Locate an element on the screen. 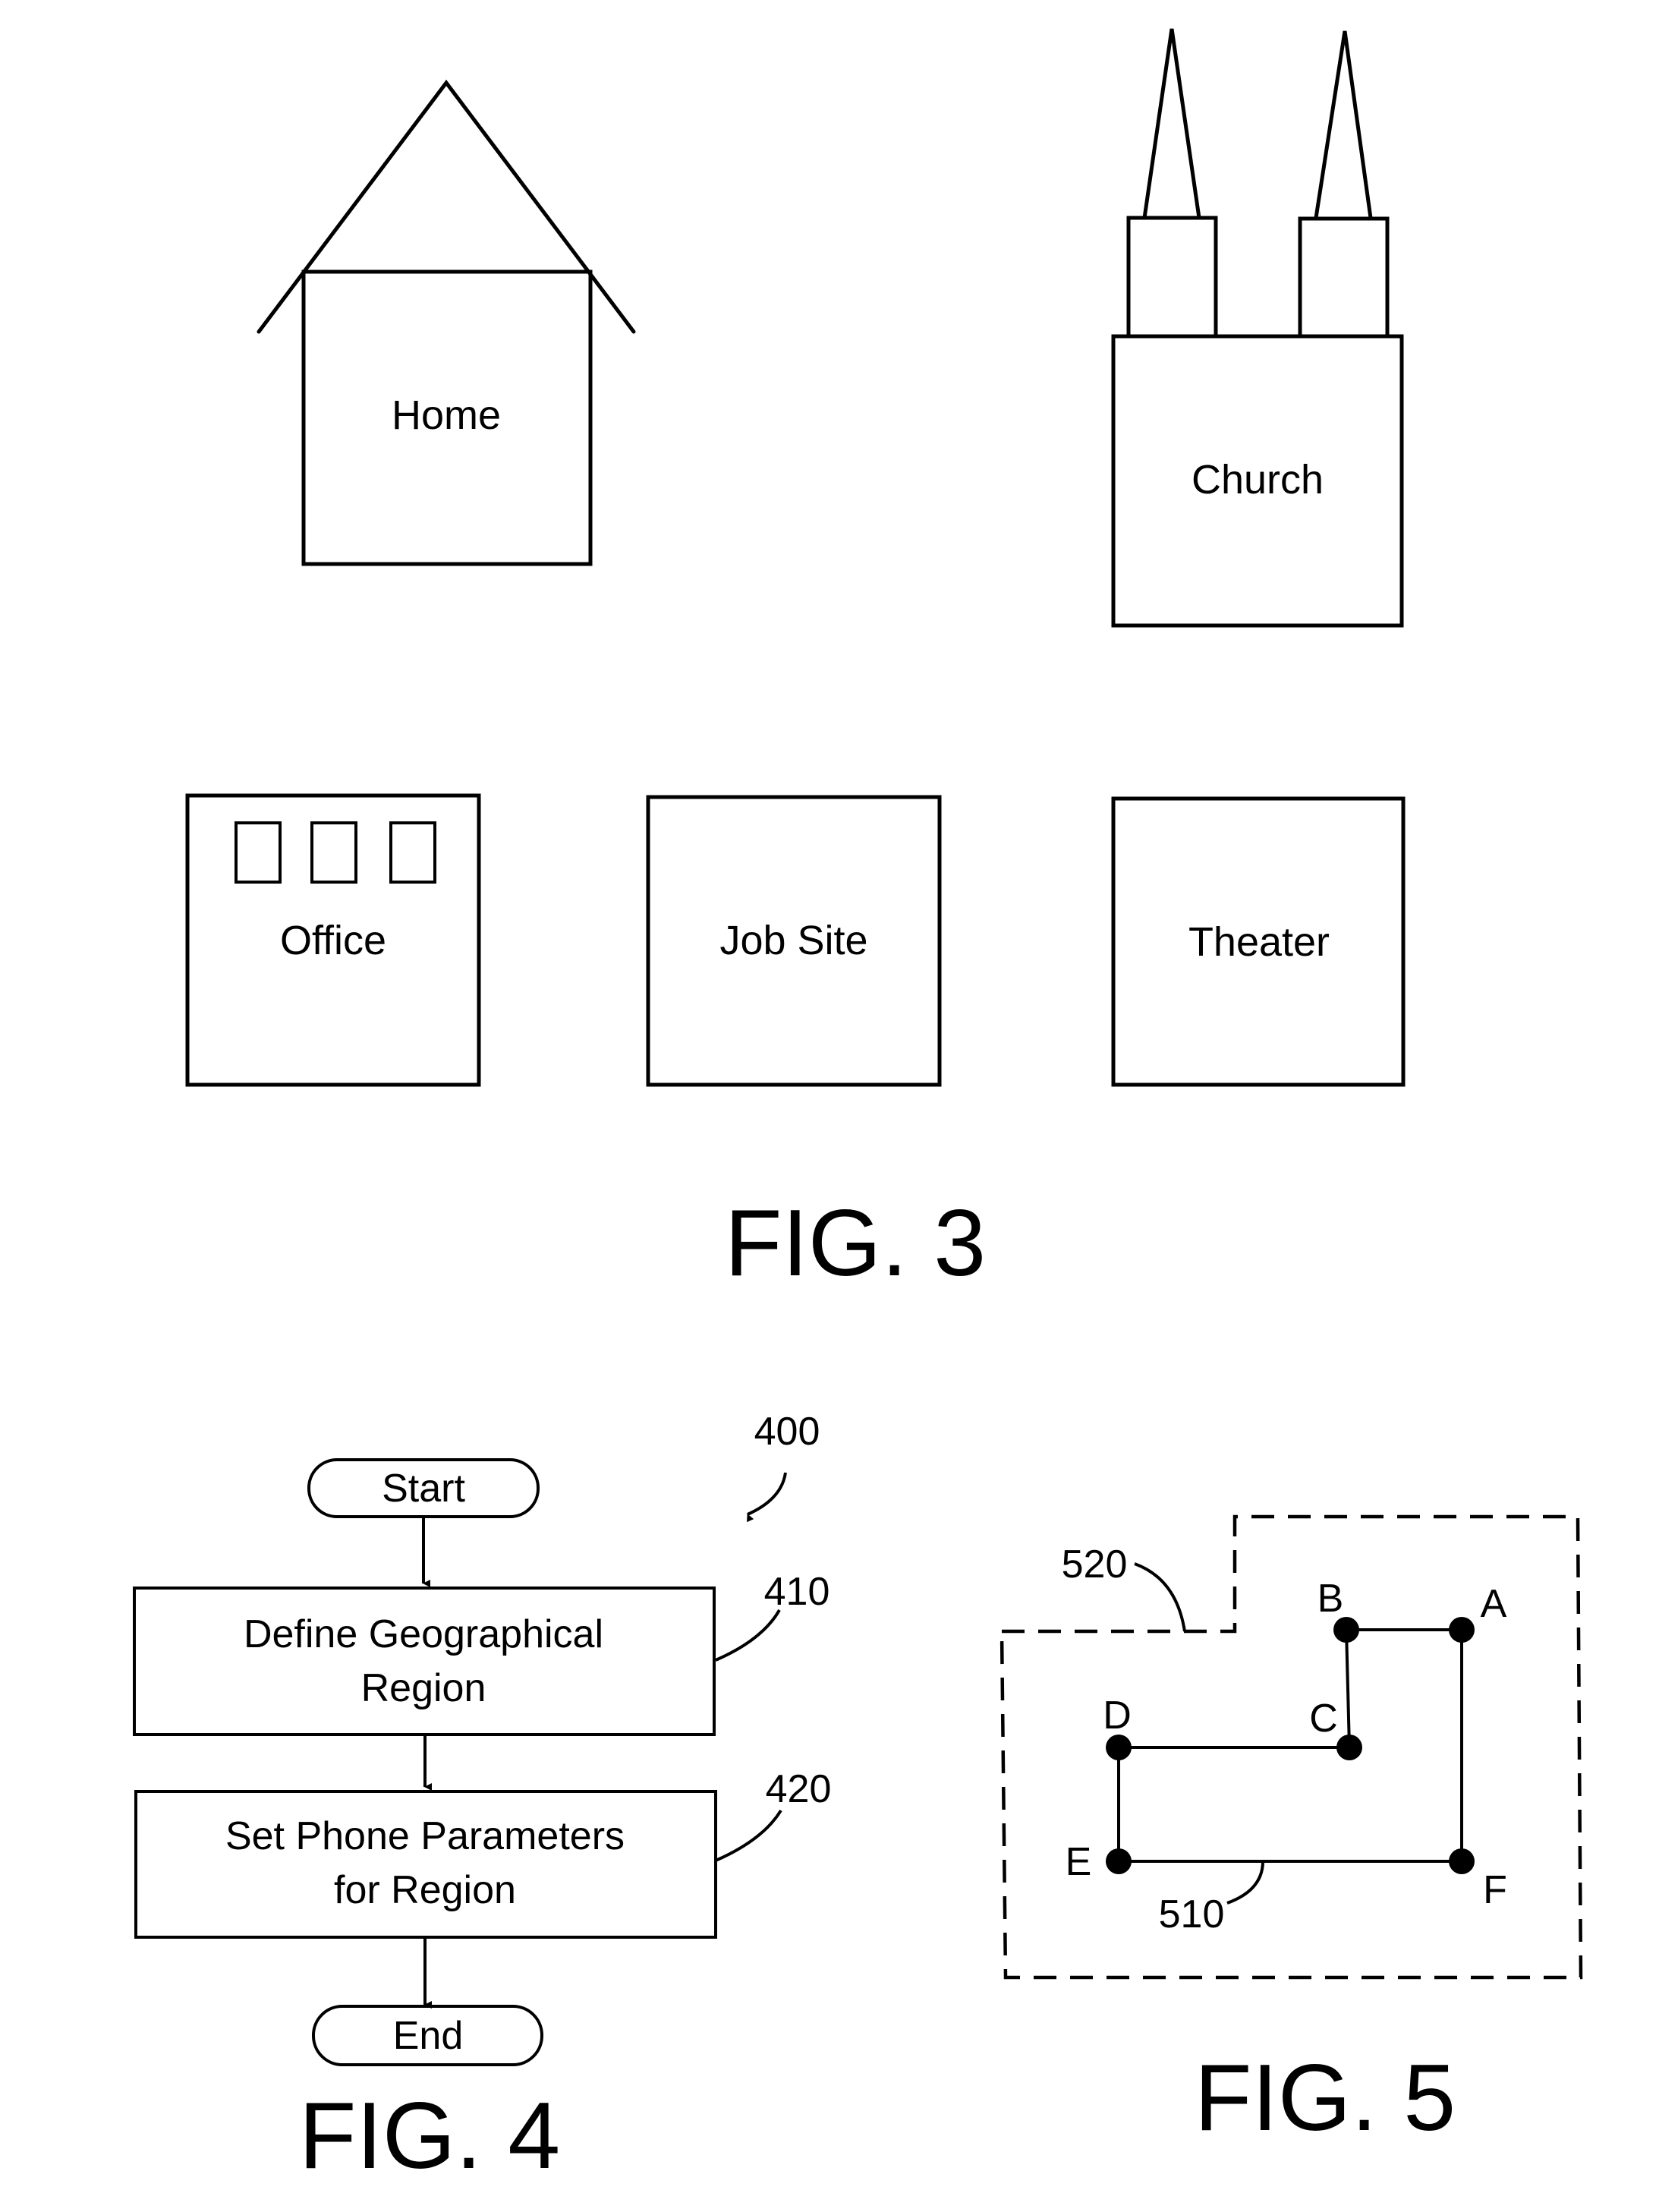 This screenshot has width=1659, height=2212. step-420-box is located at coordinates (426, 1865).